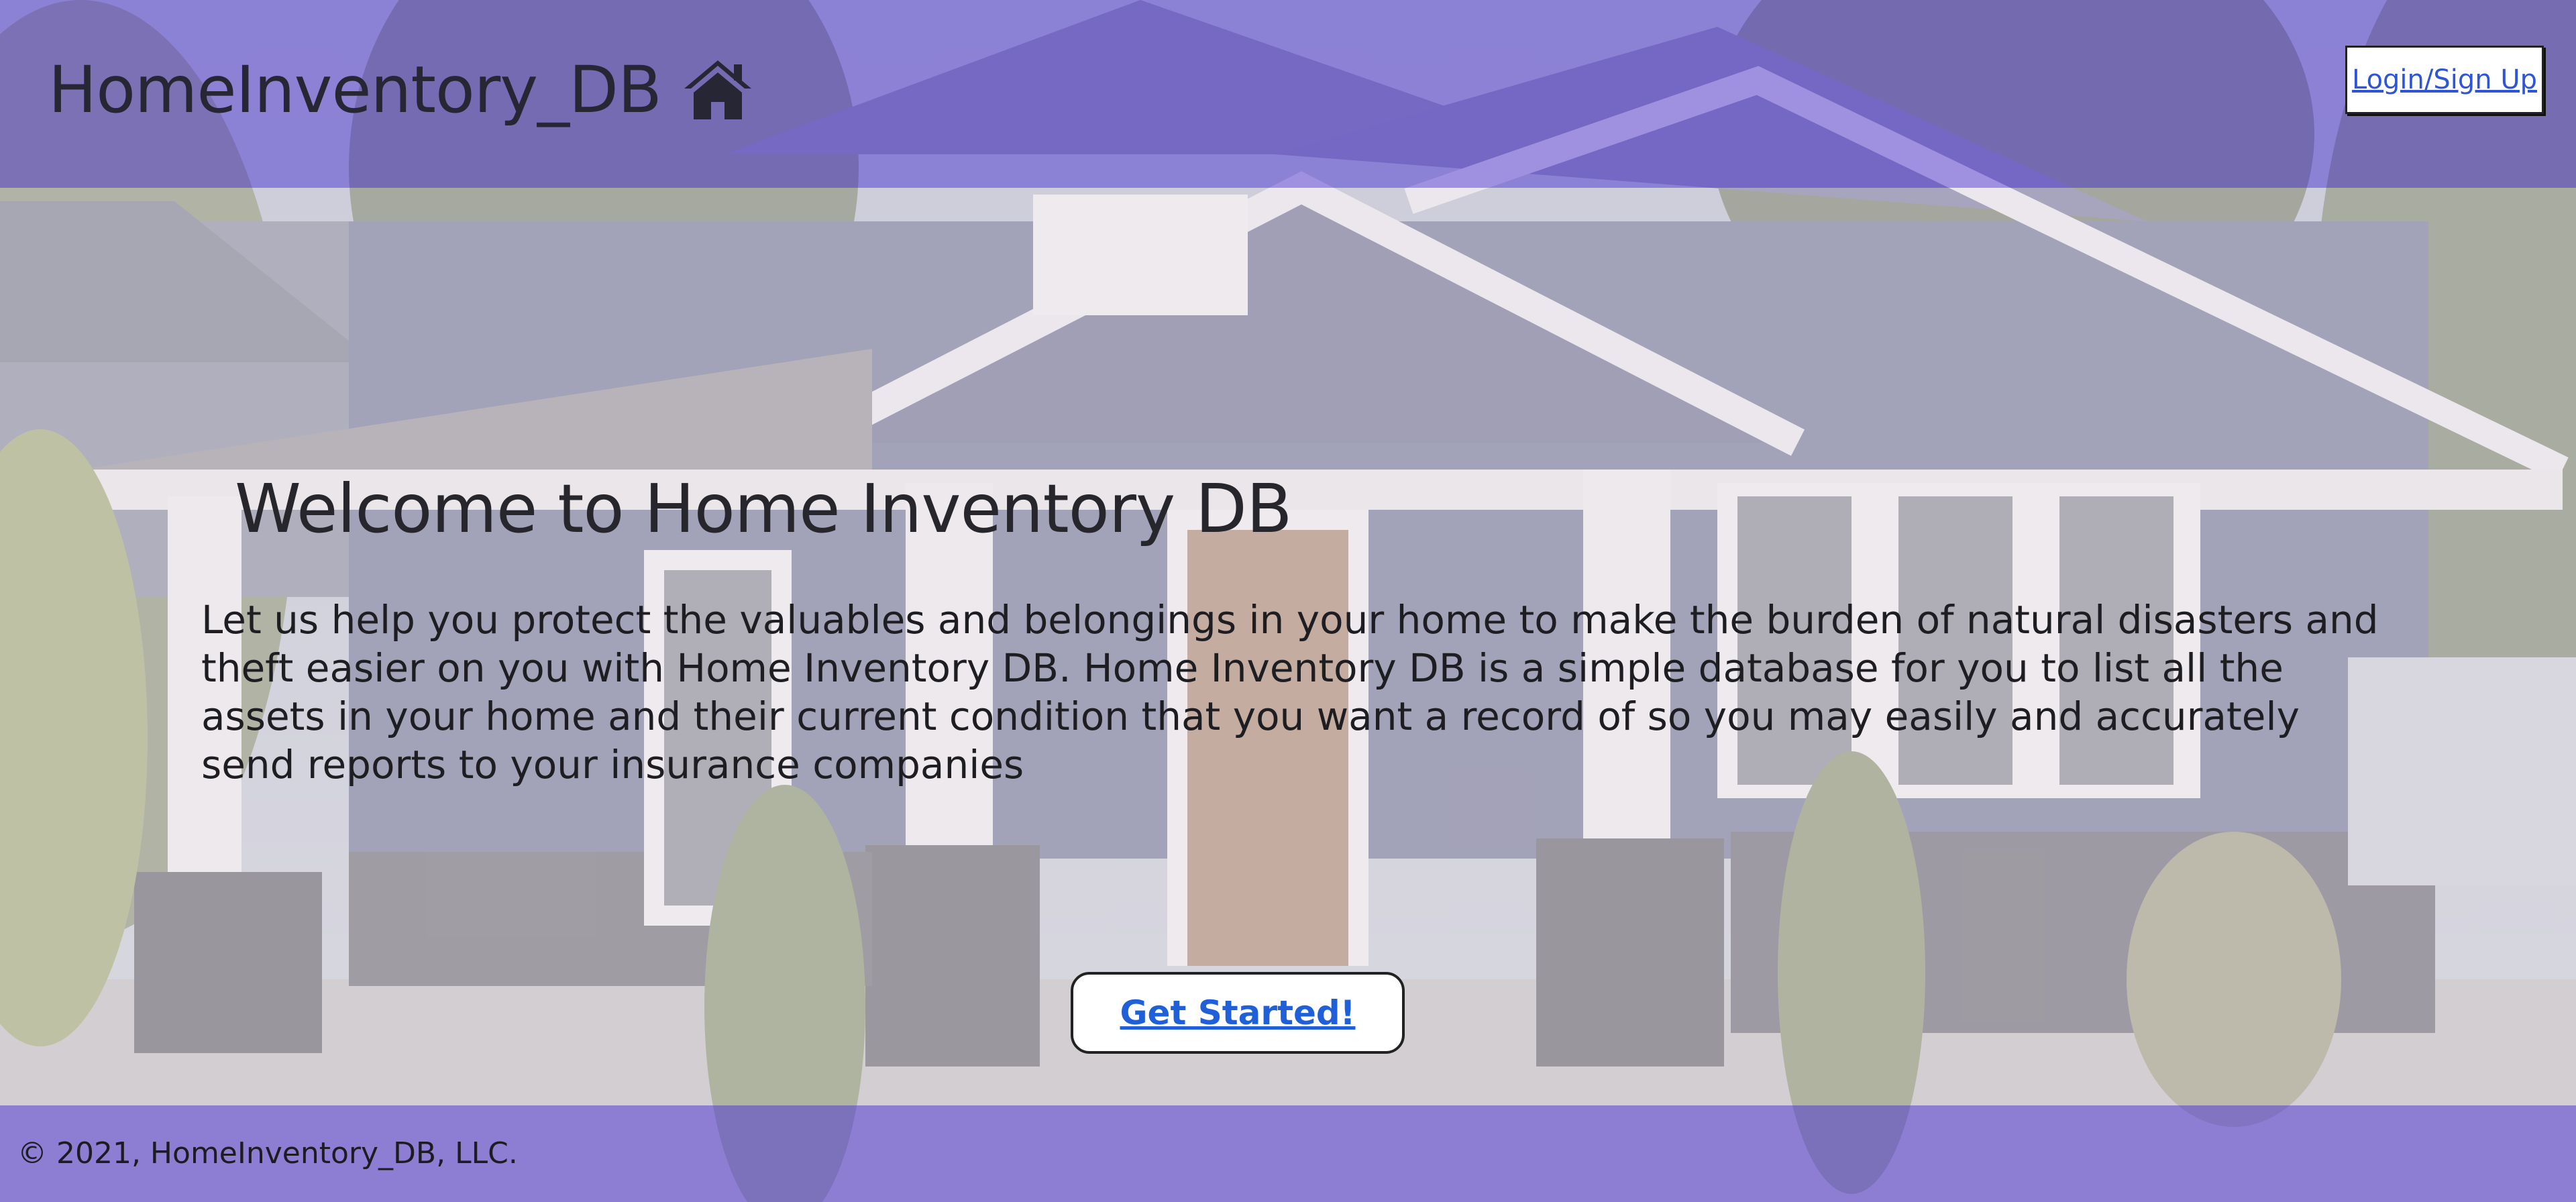 The image size is (2576, 1202). I want to click on site-footer: © 2021, HomeInventory_DB, LLC., so click(1288, 1154).